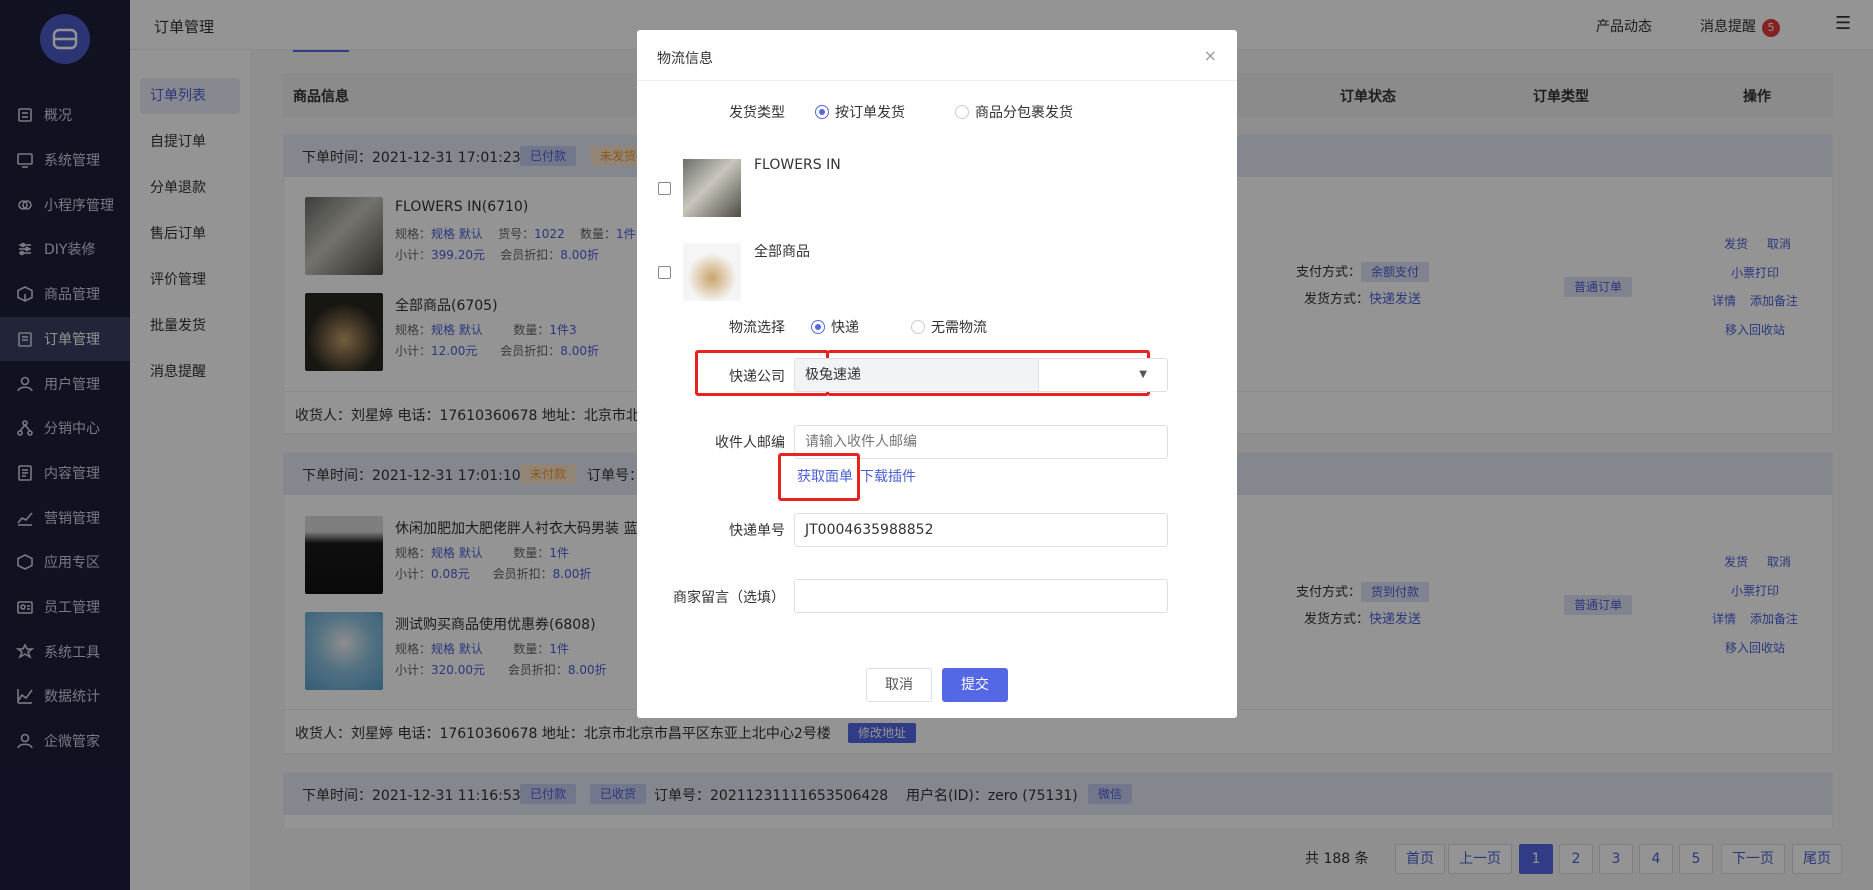  Describe the element at coordinates (825, 476) in the screenshot. I see `get-waybill-link: 获取面单` at that location.